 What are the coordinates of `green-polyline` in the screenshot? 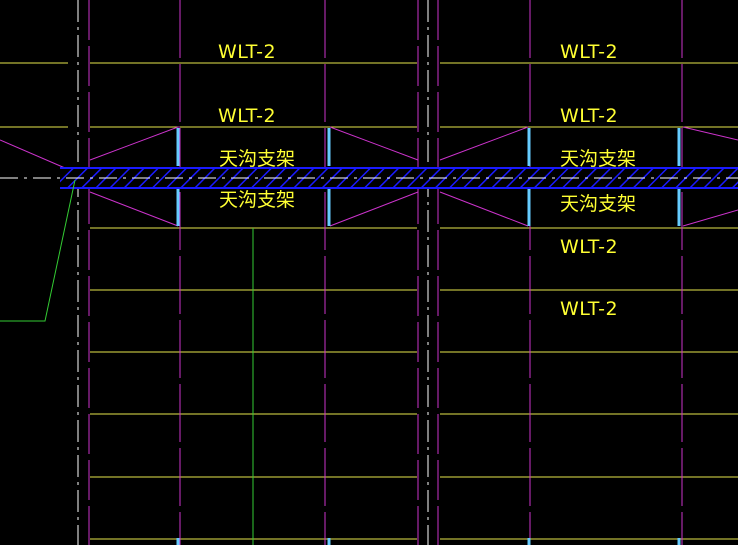 It's located at (38, 250).